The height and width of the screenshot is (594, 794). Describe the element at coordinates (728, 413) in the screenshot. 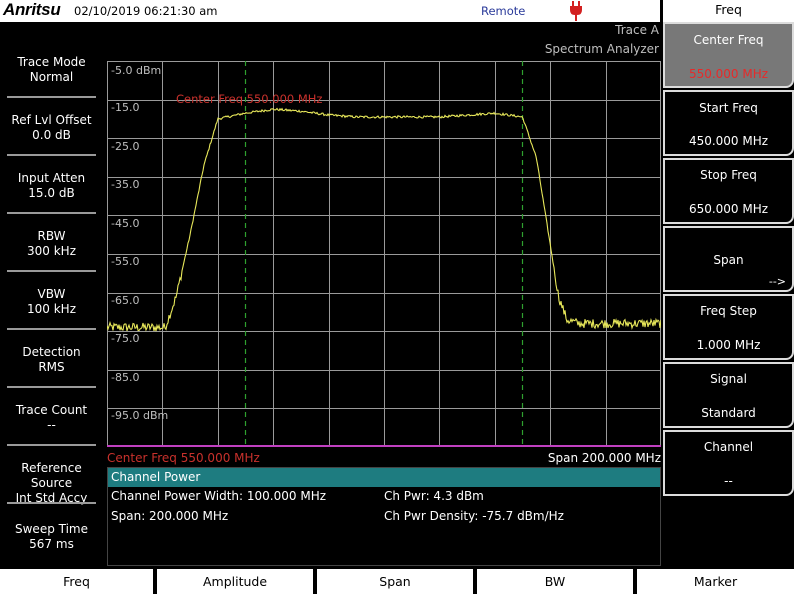

I see `softkey-value: Standard` at that location.